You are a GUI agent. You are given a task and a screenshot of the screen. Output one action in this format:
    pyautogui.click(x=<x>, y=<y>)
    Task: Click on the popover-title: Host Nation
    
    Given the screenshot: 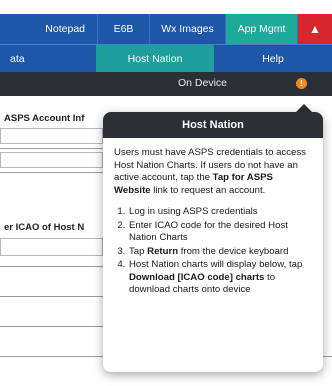 What is the action you would take?
    pyautogui.click(x=213, y=125)
    